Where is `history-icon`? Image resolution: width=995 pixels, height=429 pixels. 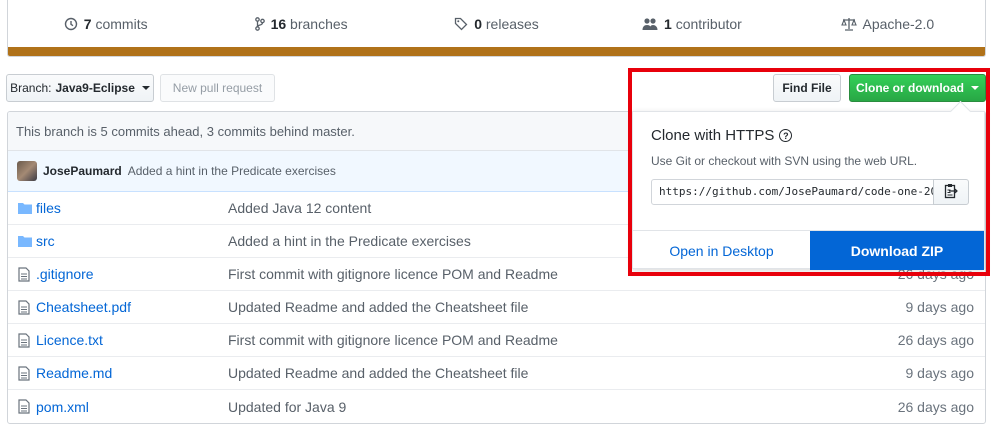 history-icon is located at coordinates (71, 24).